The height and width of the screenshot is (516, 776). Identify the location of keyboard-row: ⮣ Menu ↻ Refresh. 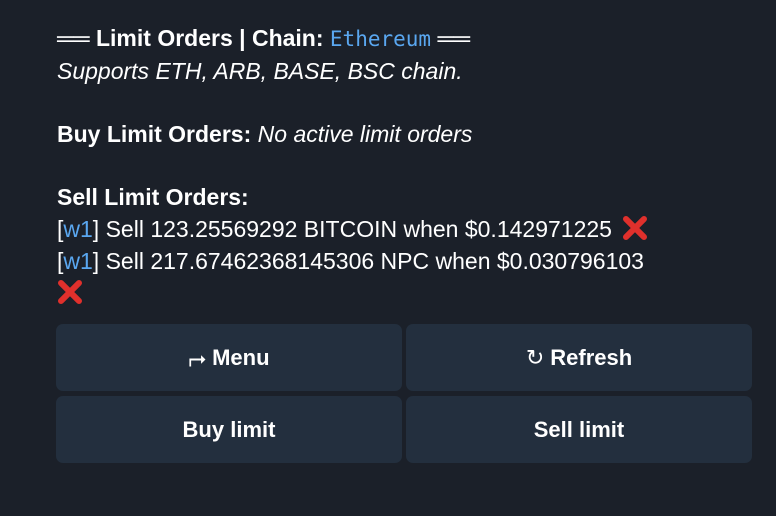
(404, 357).